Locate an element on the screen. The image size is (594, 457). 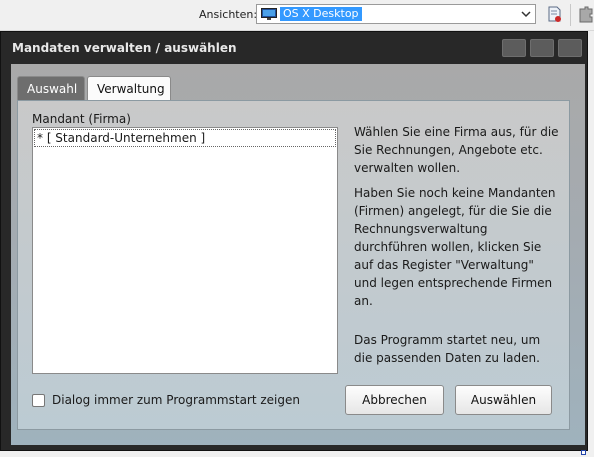
chevron-down-icon is located at coordinates (526, 14).